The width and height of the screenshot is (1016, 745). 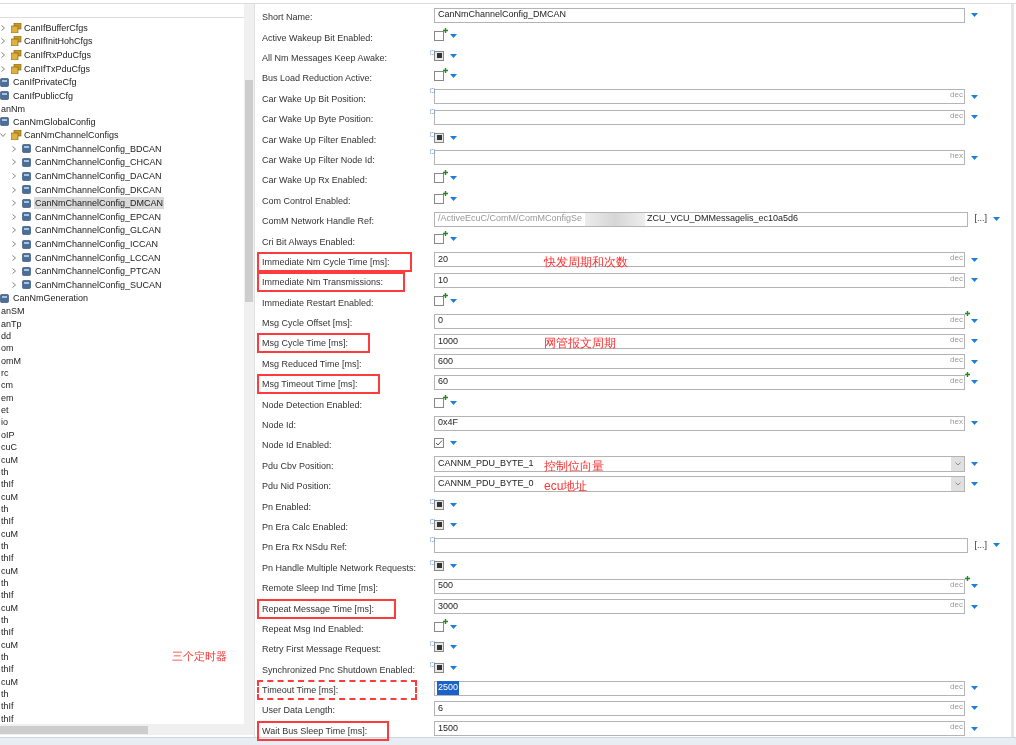 What do you see at coordinates (699, 15) in the screenshot?
I see `input-field: CanNmChannelConfig_DMCAN` at bounding box center [699, 15].